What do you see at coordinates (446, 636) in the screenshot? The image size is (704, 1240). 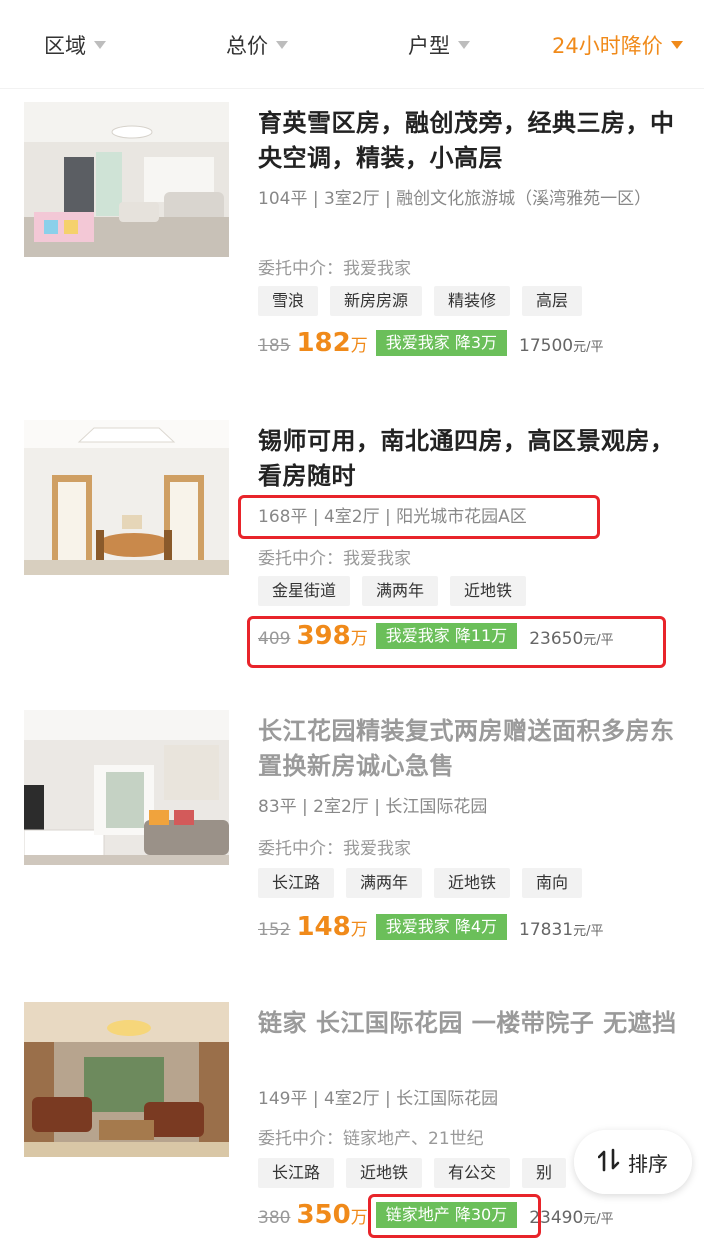 I see `price-cut-badge: 我爱我家 降11万` at bounding box center [446, 636].